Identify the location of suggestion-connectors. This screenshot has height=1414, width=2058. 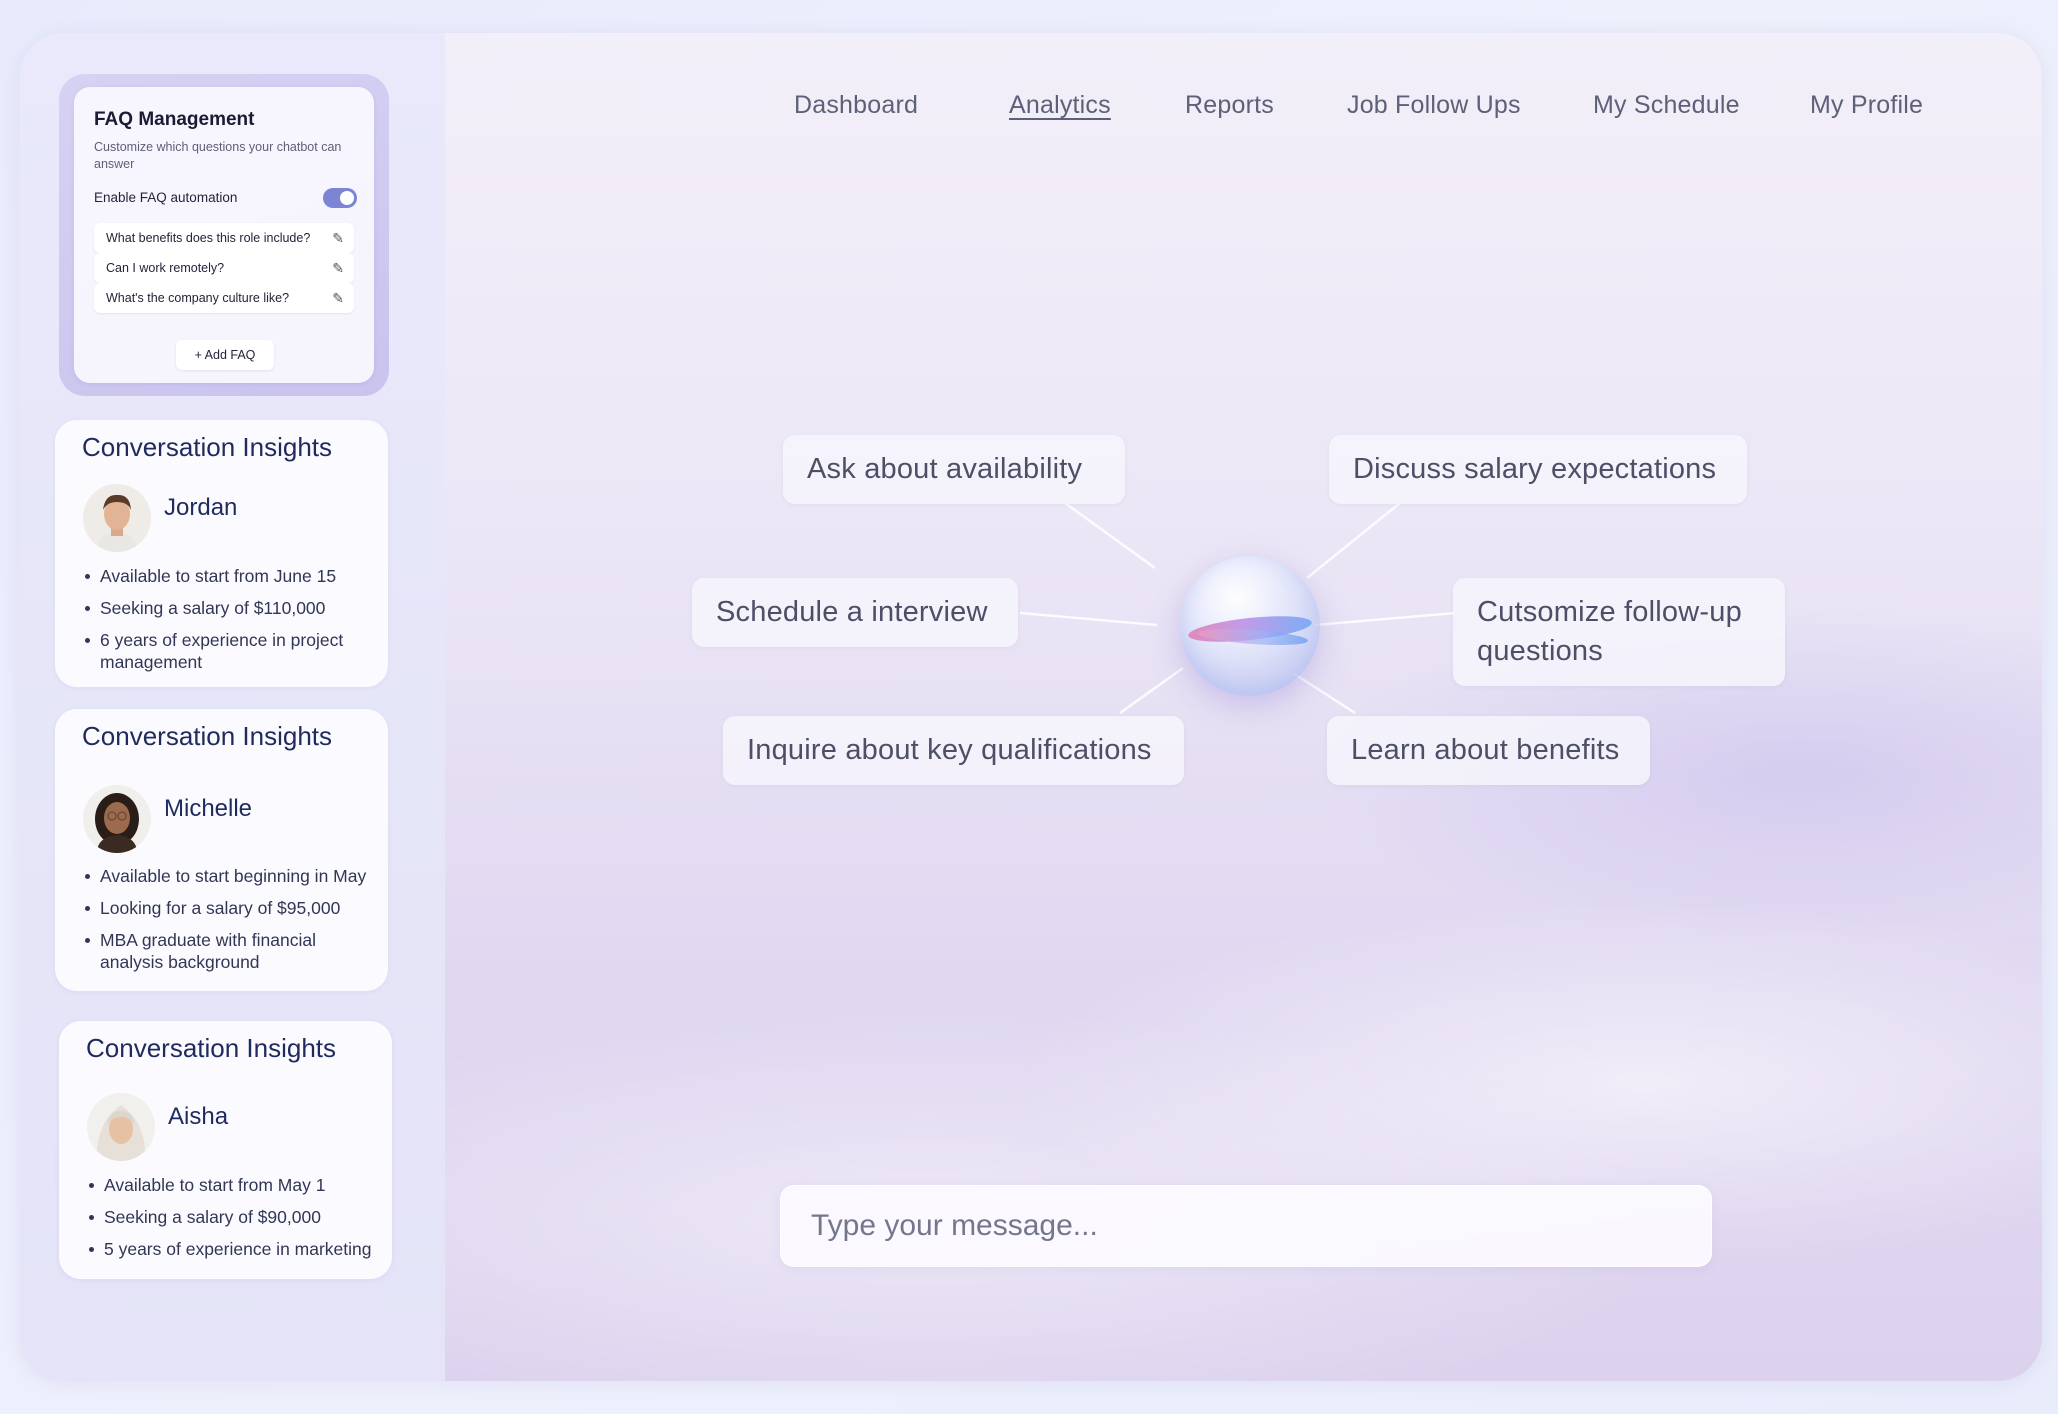
(1237, 608).